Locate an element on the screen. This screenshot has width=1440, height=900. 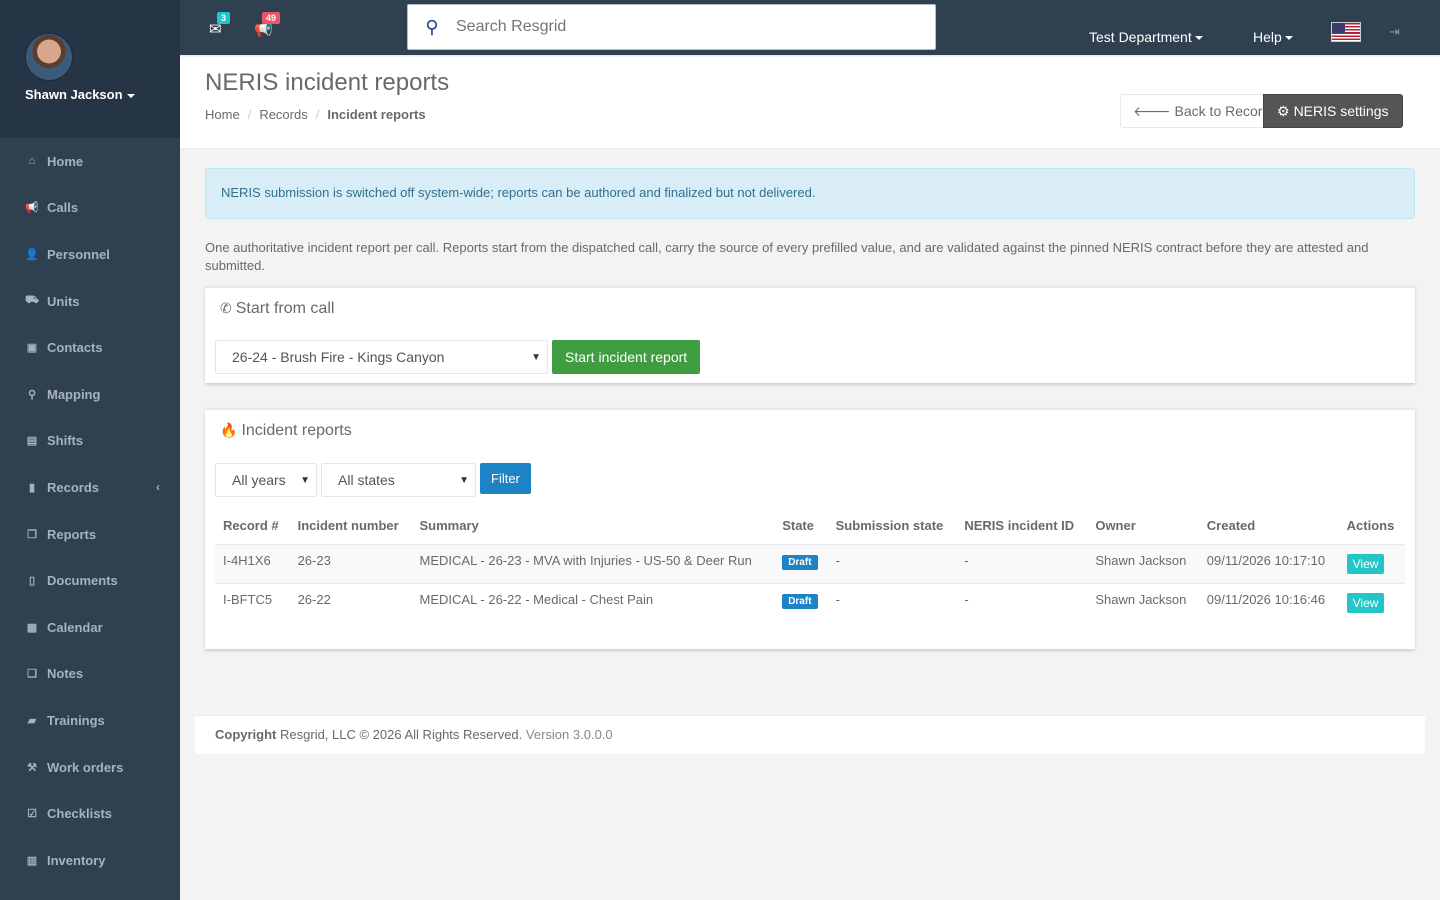
cell-submission-state: - is located at coordinates (892, 563).